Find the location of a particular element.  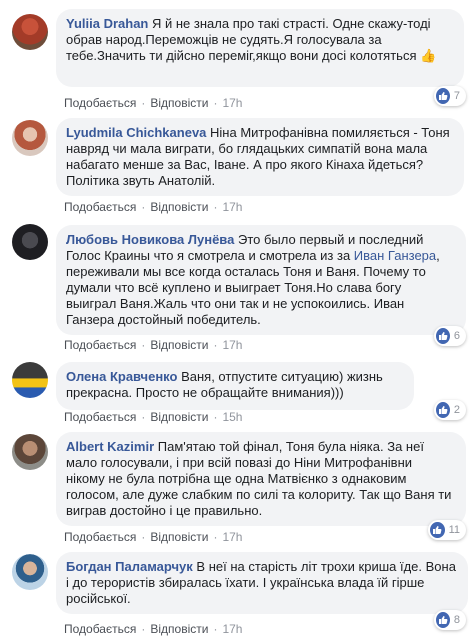

reaction-number: 7 is located at coordinates (456, 96).